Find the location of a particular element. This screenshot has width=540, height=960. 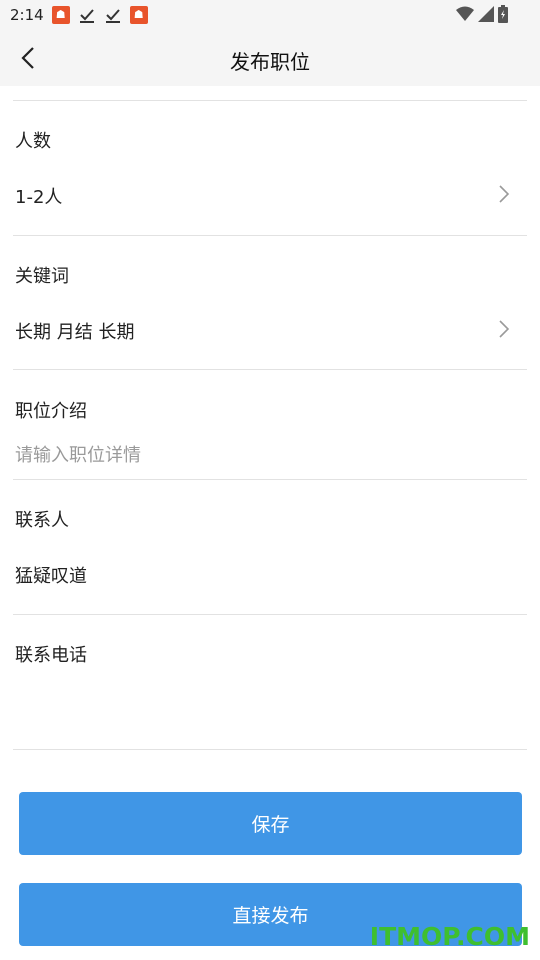

status-bar: 2:14 ☗ ☗ is located at coordinates (270, 15).